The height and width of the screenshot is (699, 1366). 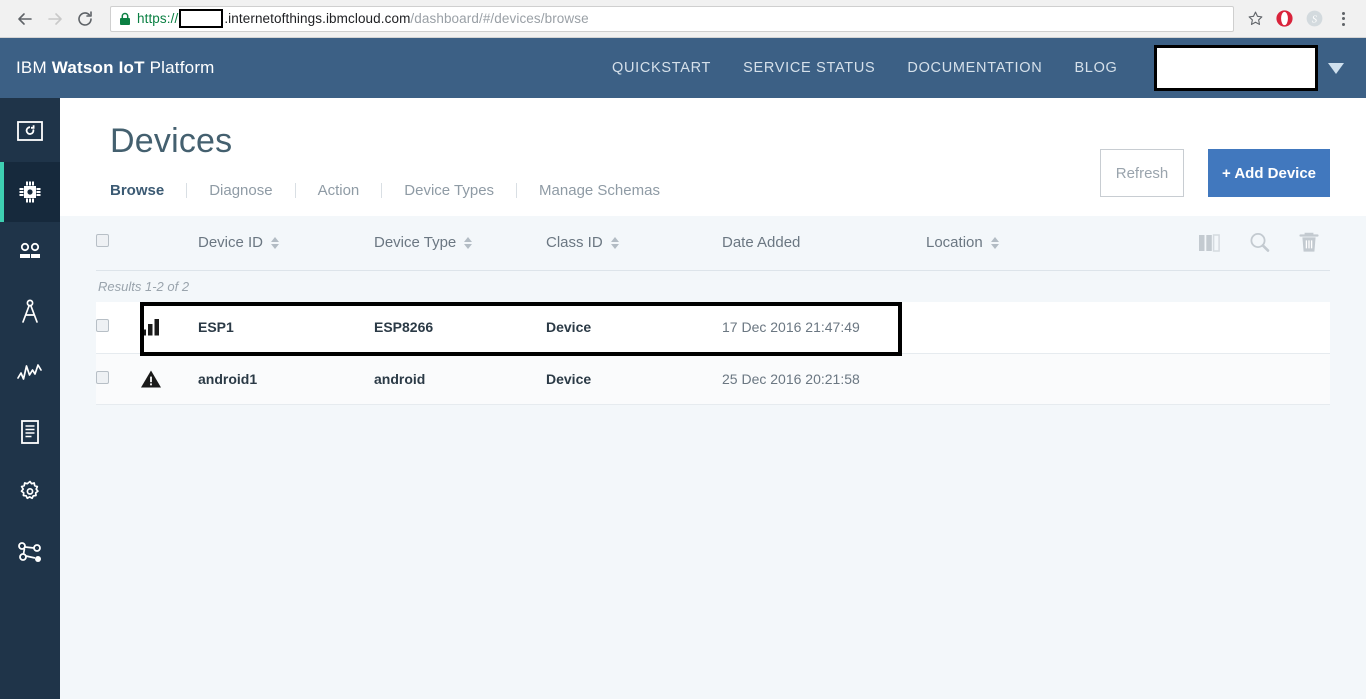 I want to click on sidebar-item-dashboard, so click(x=30, y=132).